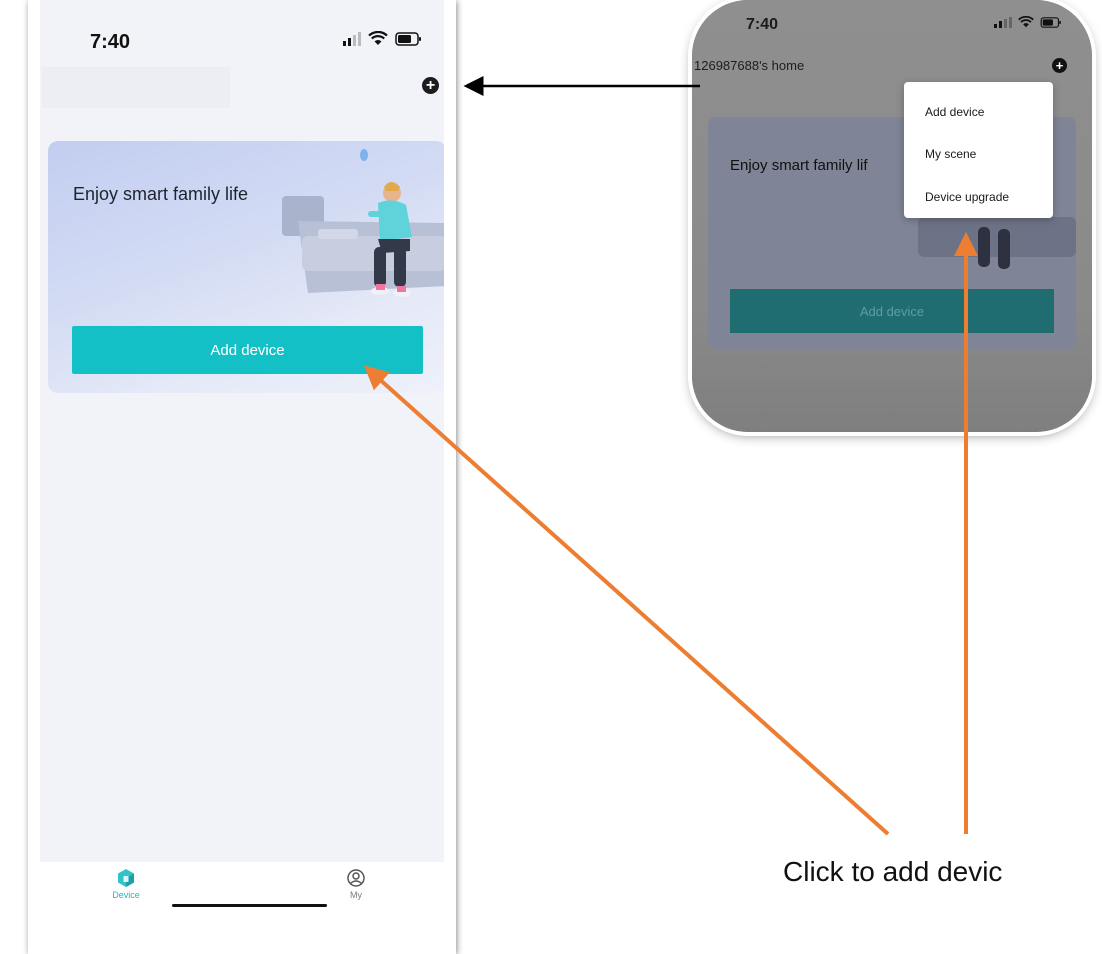 The height and width of the screenshot is (954, 1102). I want to click on sofa-person-illustration, so click(363, 223).